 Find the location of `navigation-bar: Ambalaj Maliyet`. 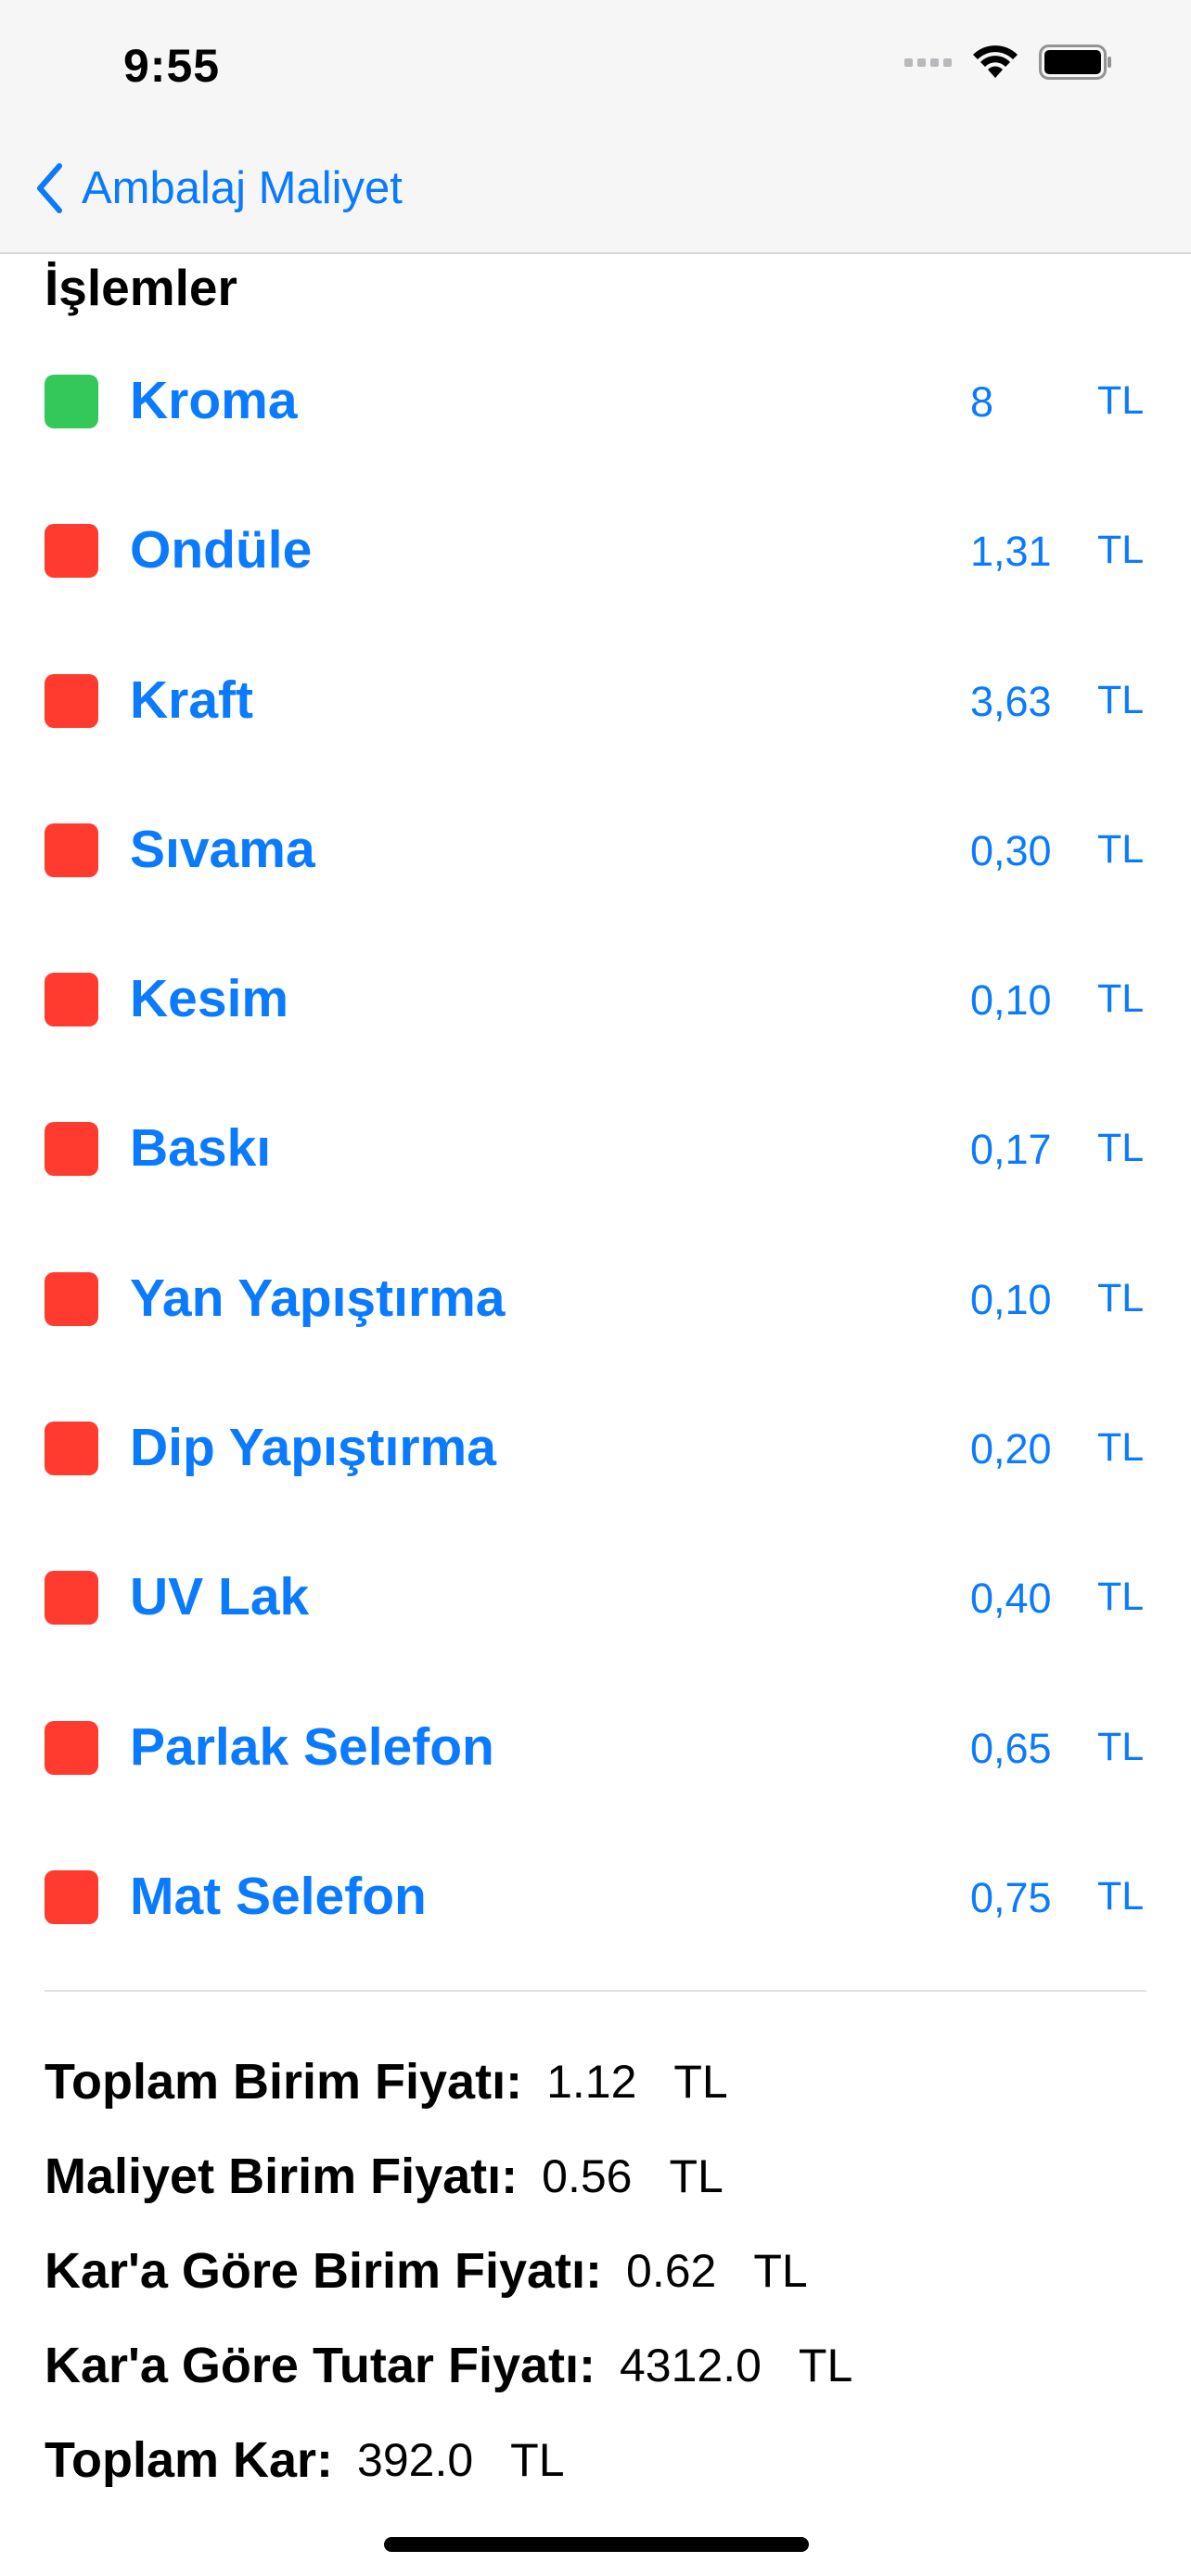

navigation-bar: Ambalaj Maliyet is located at coordinates (595, 192).